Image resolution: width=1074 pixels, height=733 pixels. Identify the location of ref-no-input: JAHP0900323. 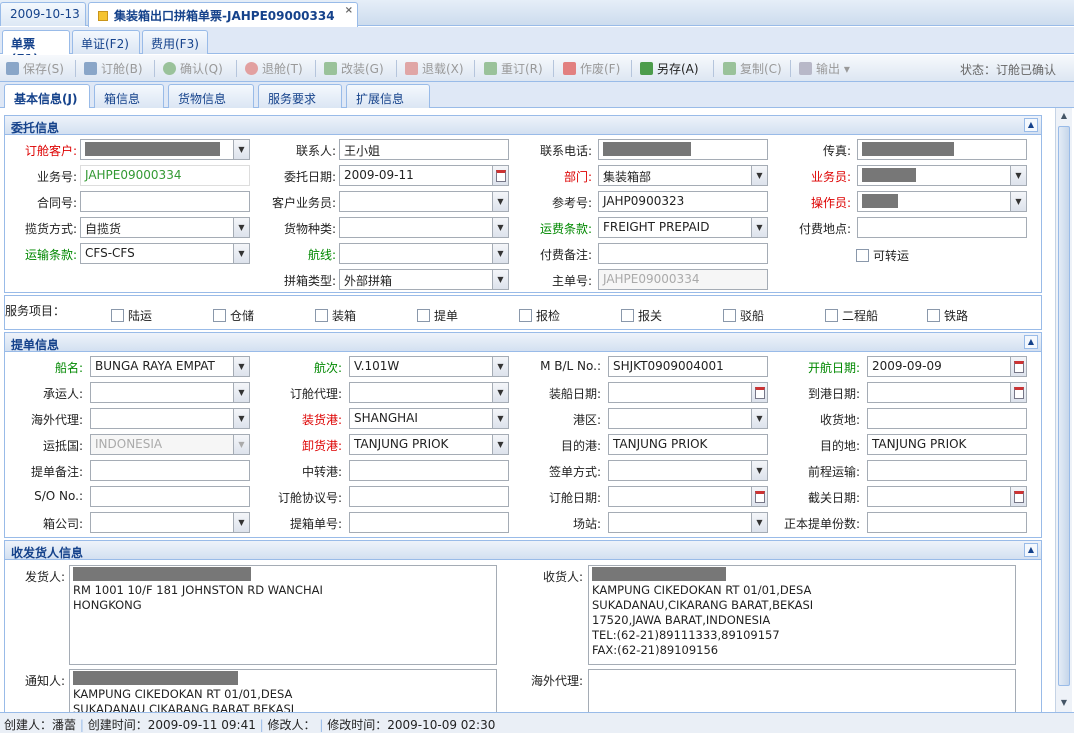
(683, 201).